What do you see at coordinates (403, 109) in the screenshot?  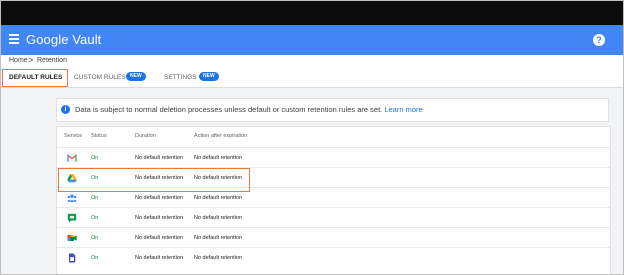 I see `learn-more-link: Learn more` at bounding box center [403, 109].